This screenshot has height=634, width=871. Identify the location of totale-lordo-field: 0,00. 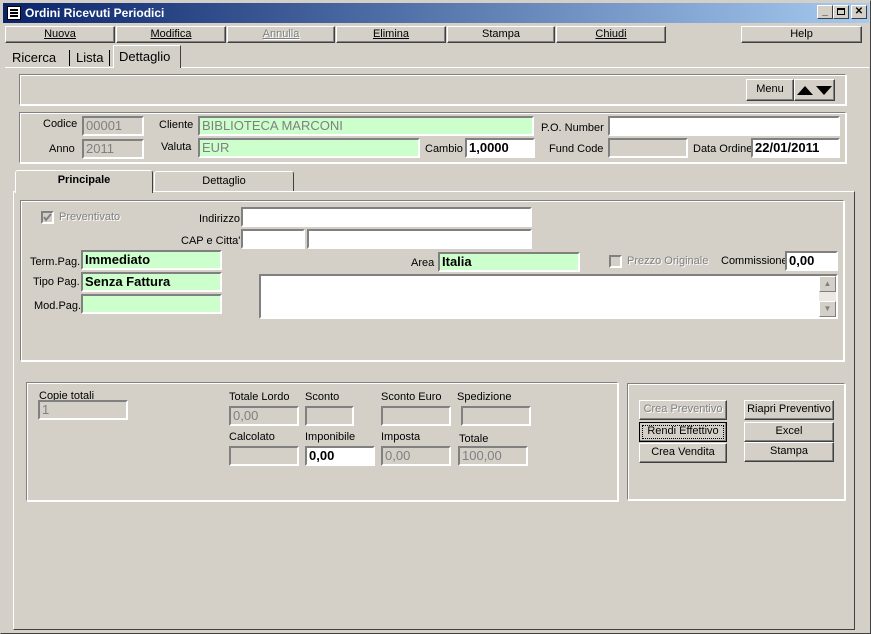
(264, 416).